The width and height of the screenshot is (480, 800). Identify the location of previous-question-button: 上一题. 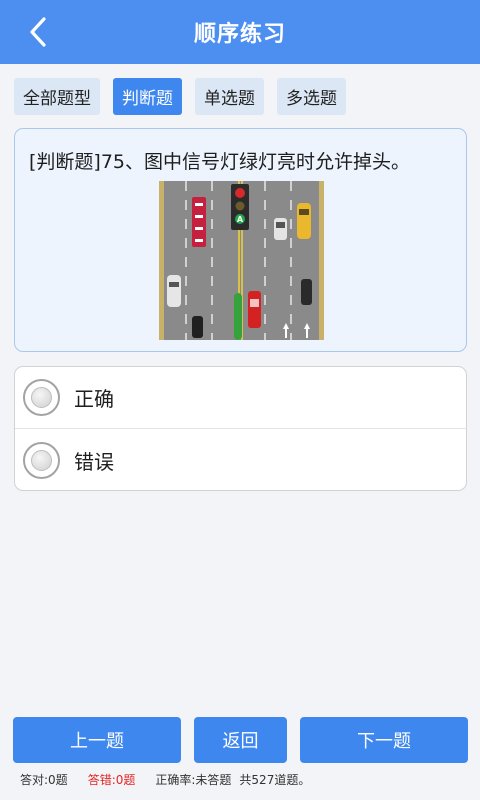
(97, 740).